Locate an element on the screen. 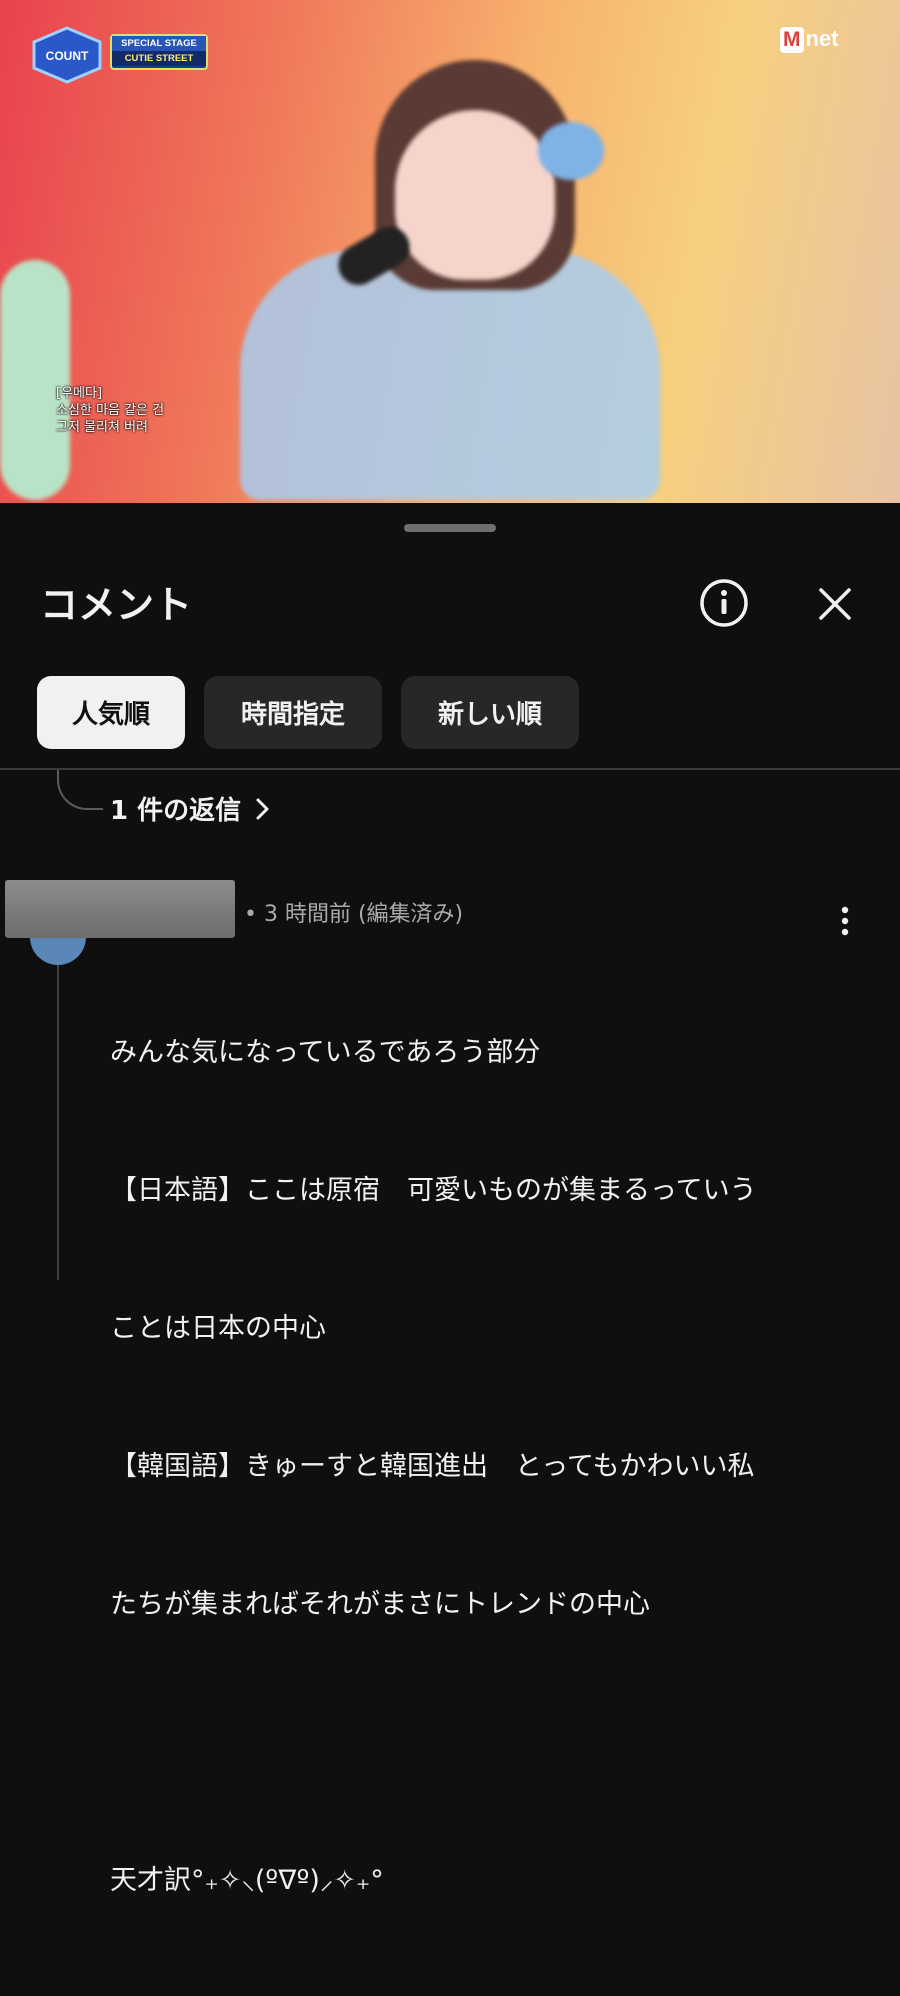 This screenshot has height=1996, width=900. chip-newest: 新しい順 is located at coordinates (490, 712).